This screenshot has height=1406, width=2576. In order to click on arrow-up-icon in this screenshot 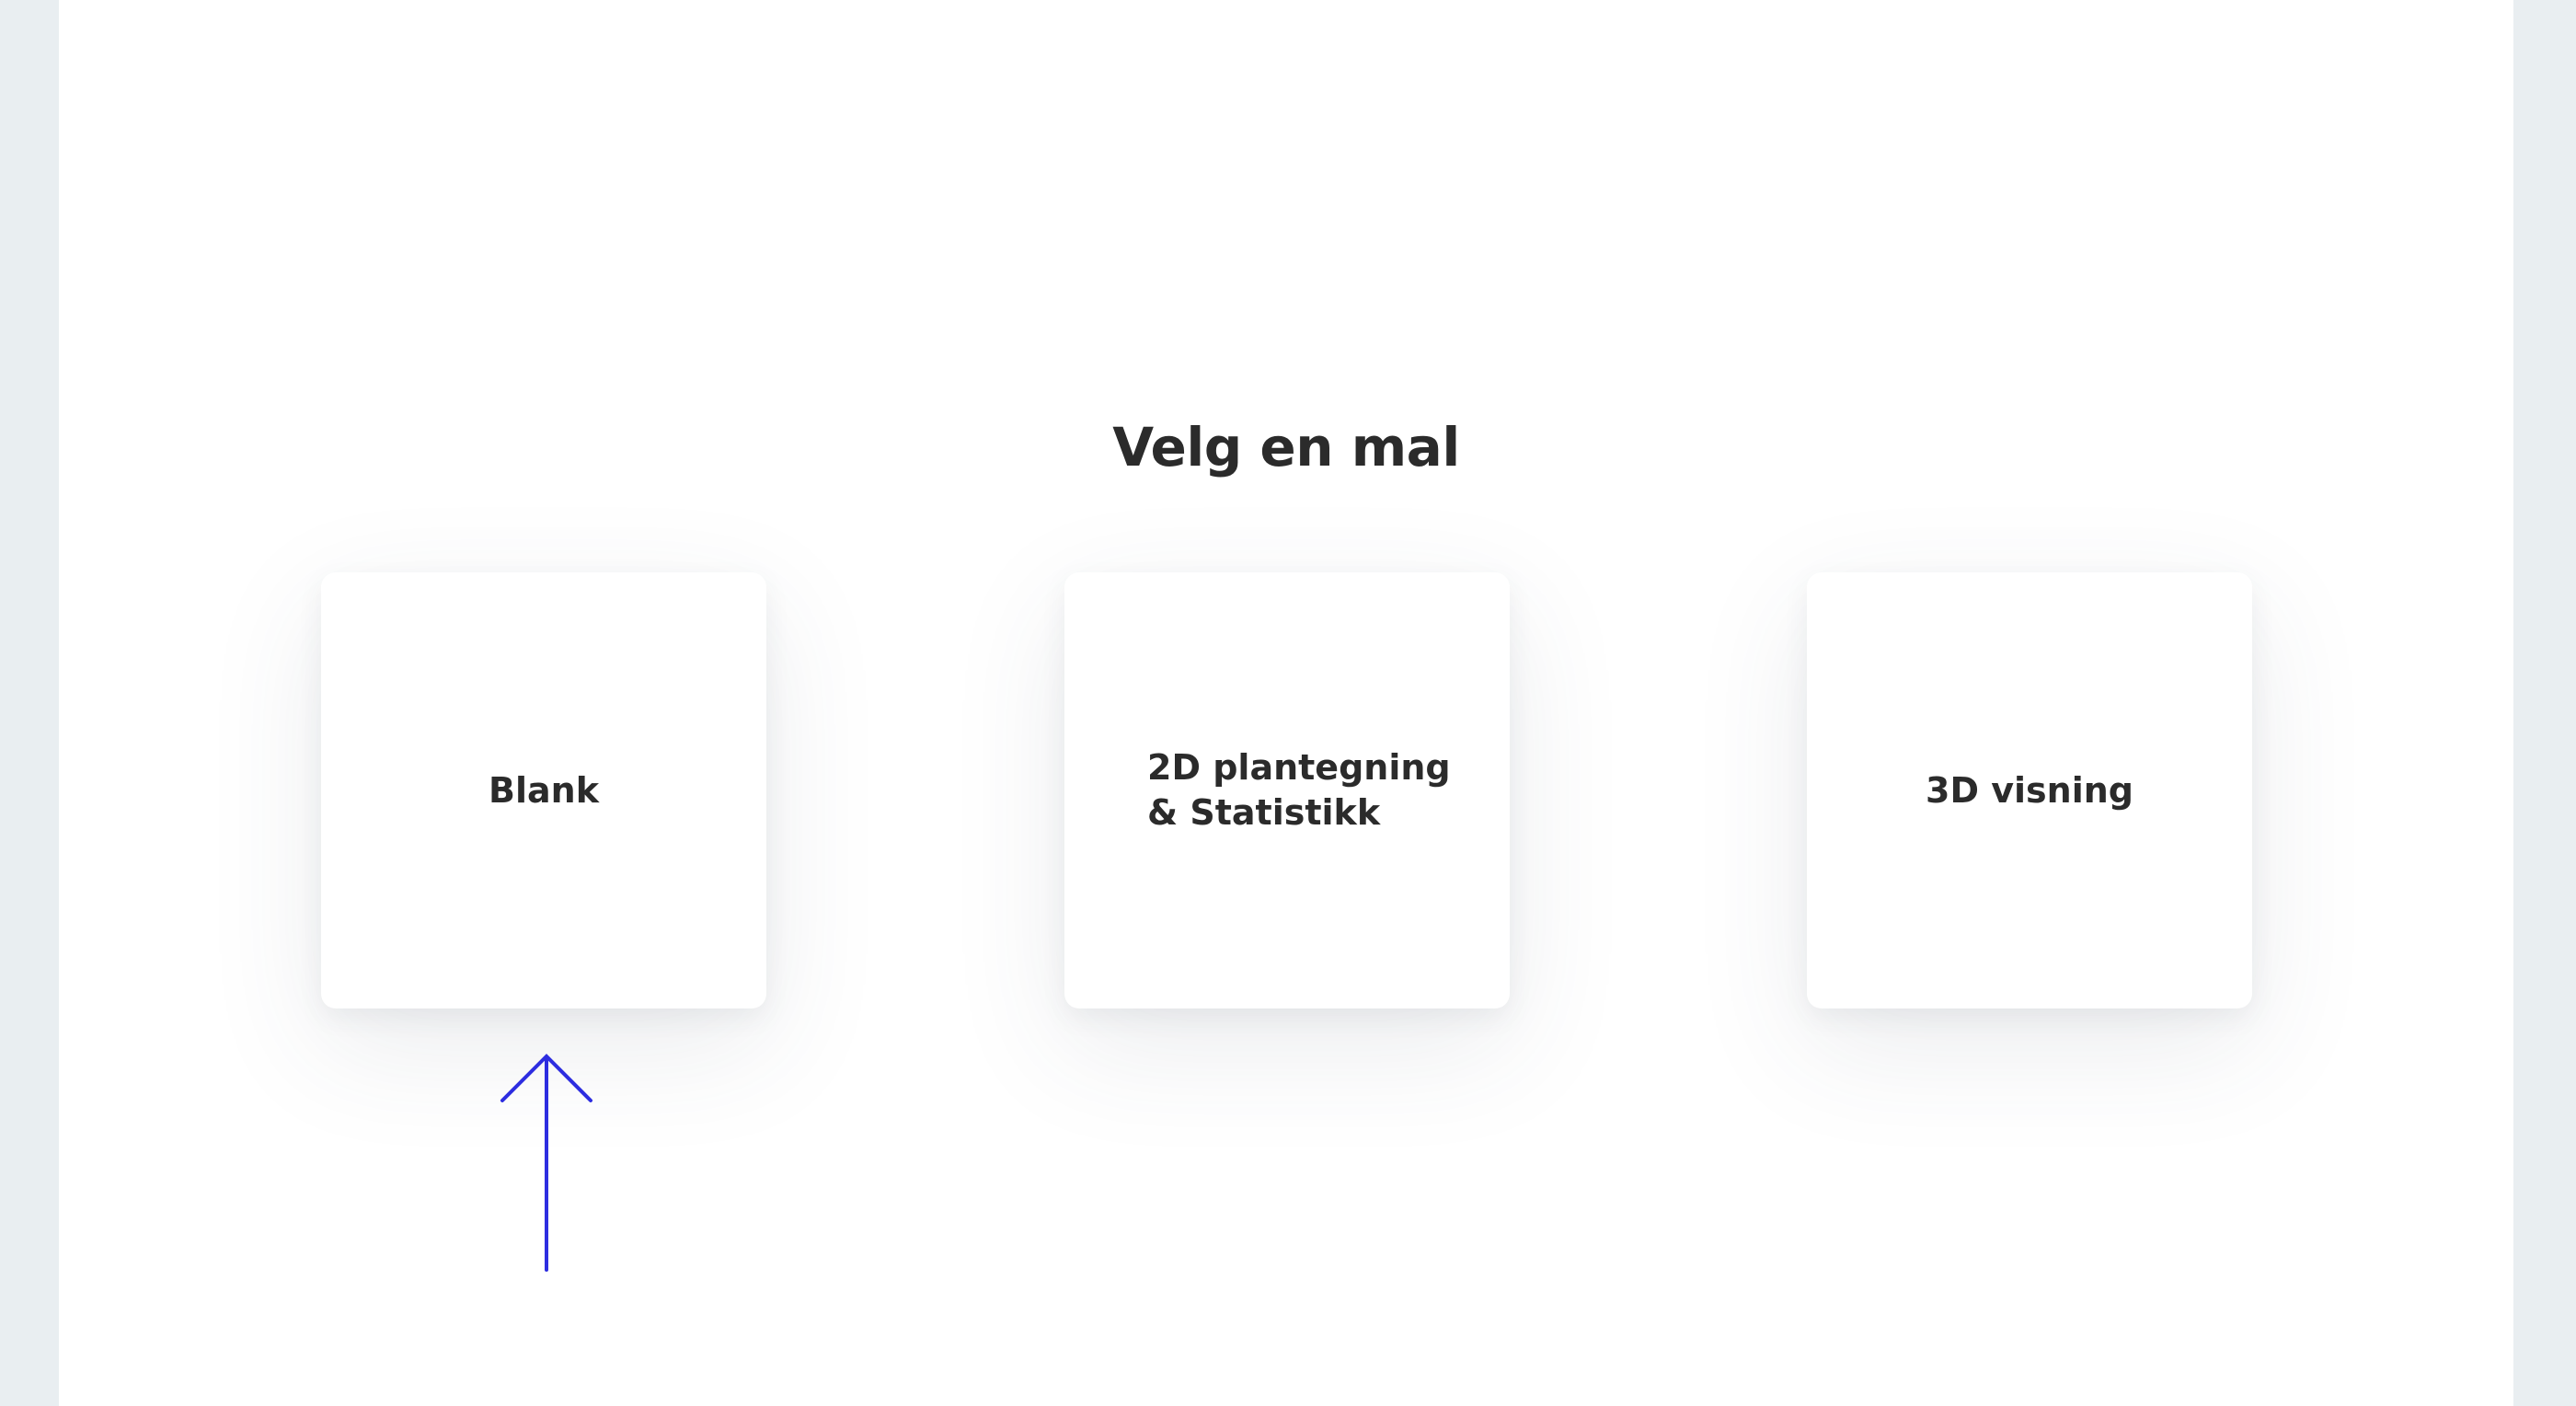, I will do `click(546, 1163)`.